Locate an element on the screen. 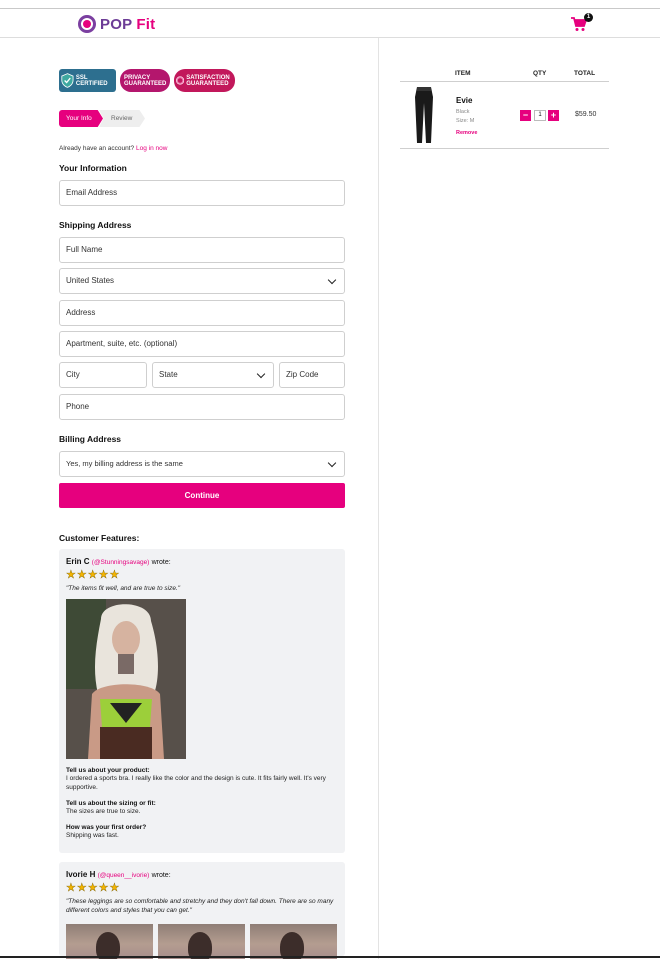  phone-field: Phone is located at coordinates (202, 407).